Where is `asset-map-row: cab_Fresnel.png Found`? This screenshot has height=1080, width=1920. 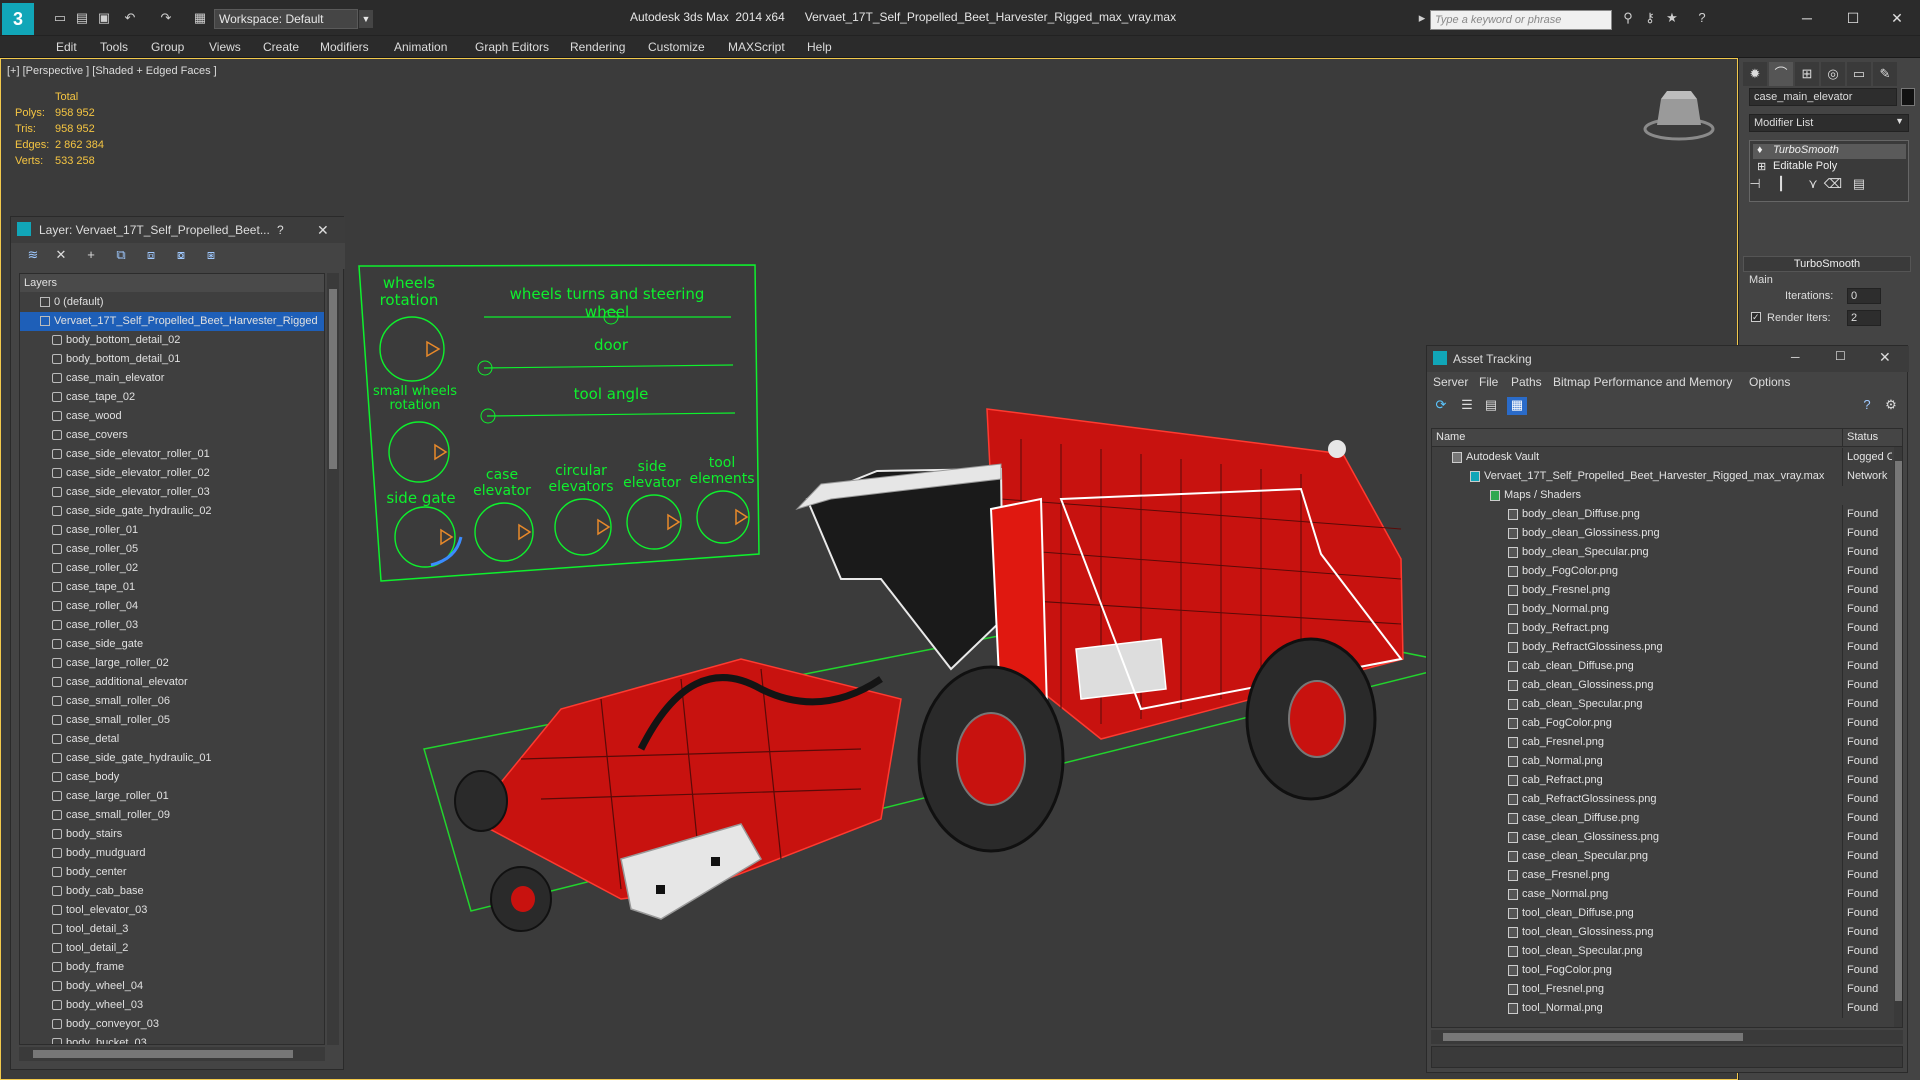
asset-map-row: cab_Fresnel.png Found is located at coordinates (1662, 742).